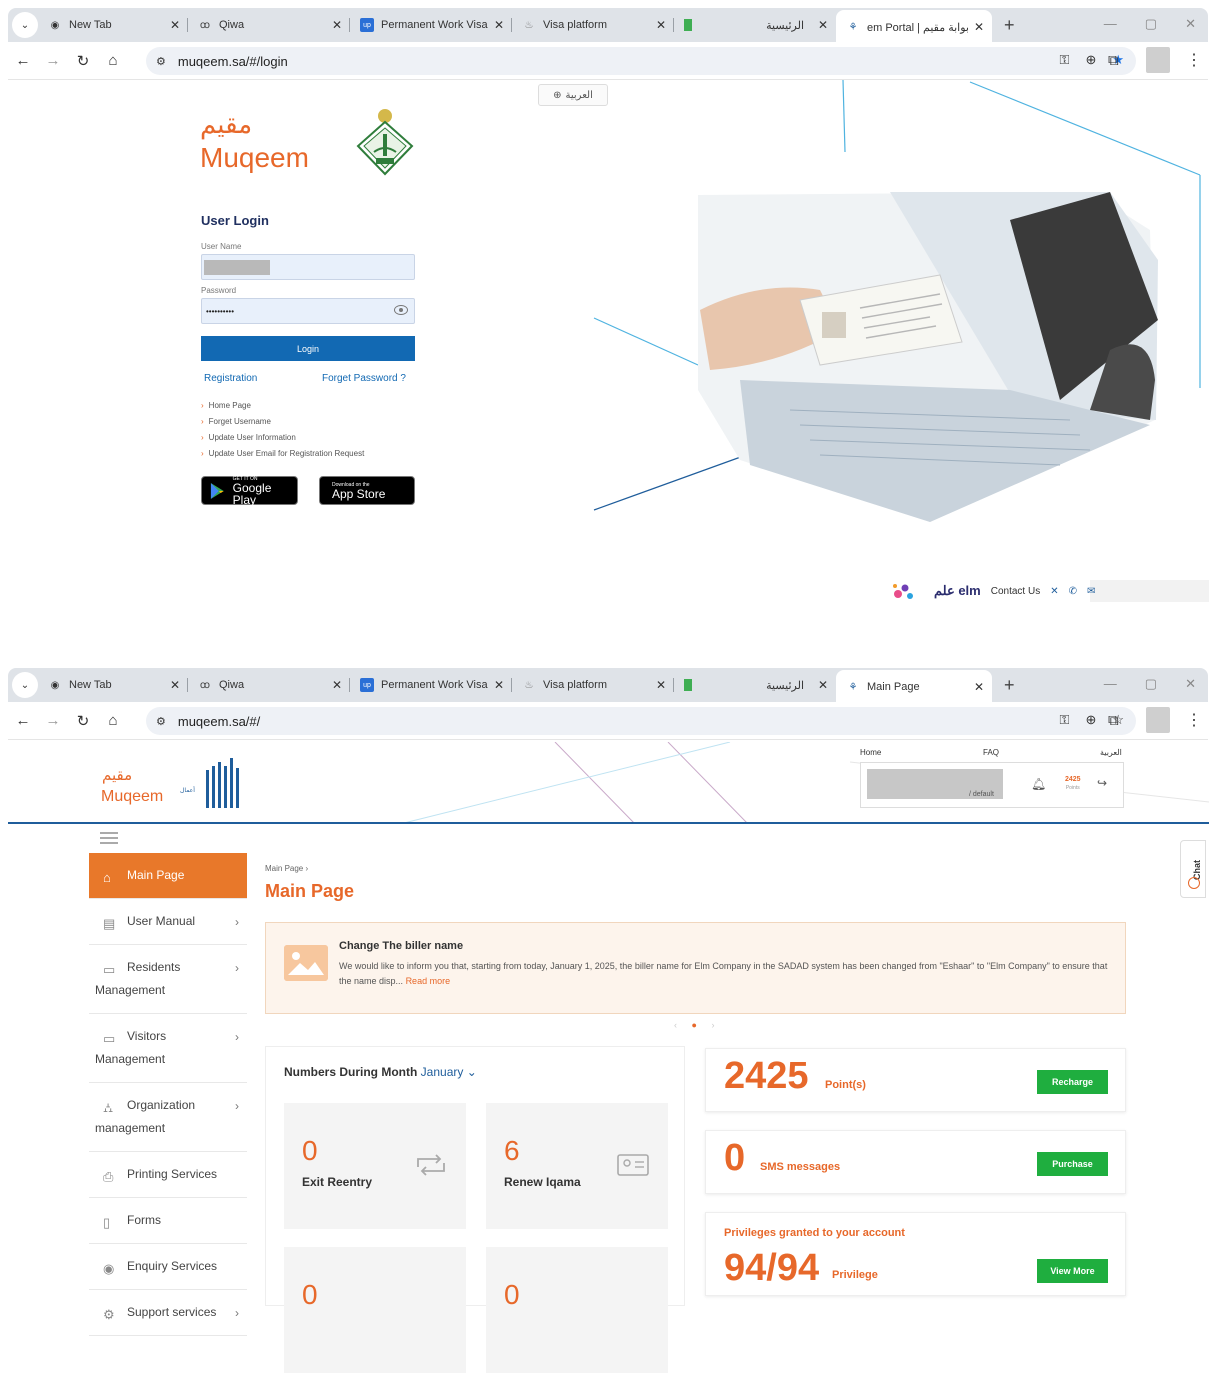  Describe the element at coordinates (1072, 1082) in the screenshot. I see `recharge-button: Recharge` at that location.